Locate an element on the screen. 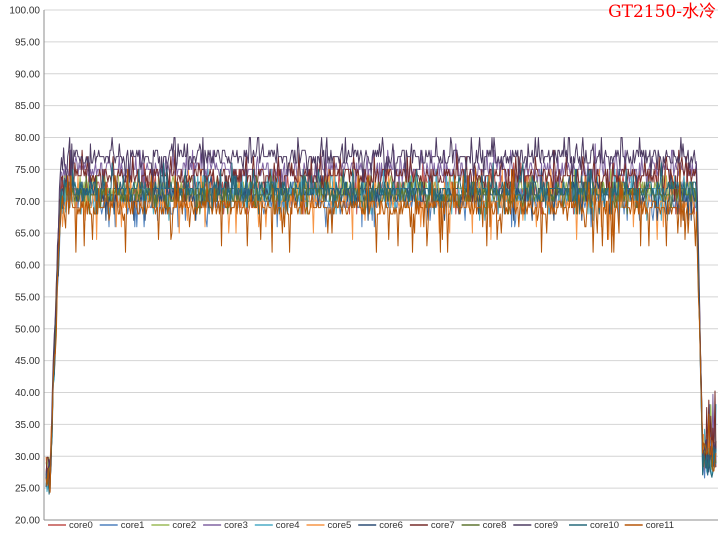 The image size is (720, 541). legend-item-core6: core6 is located at coordinates (380, 525).